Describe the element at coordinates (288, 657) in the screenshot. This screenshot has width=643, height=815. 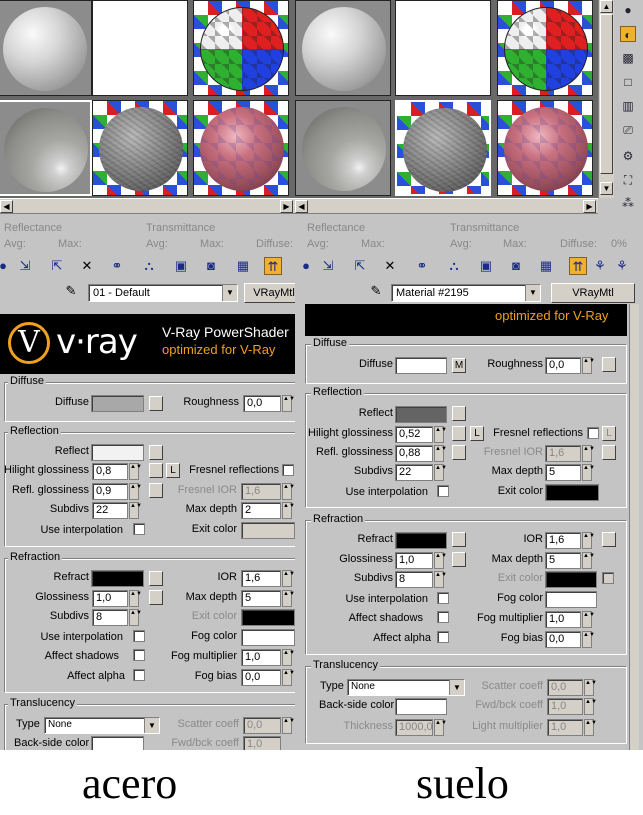
I see `fog-multiplier-spinner: ▲▼` at that location.